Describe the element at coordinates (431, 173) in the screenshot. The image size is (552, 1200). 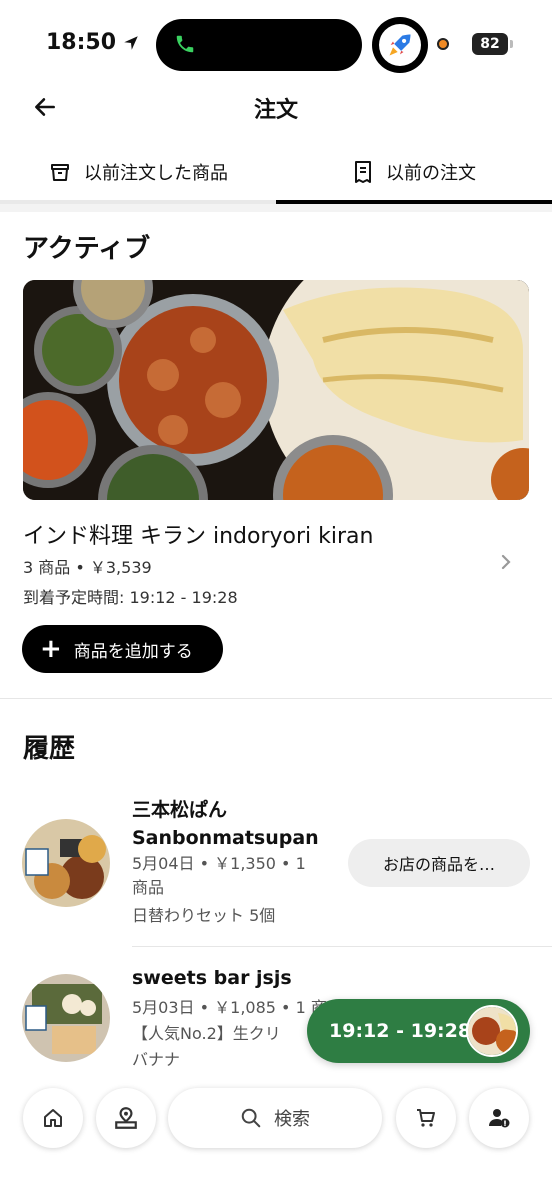
I see `tab-label: 以前の注文` at that location.